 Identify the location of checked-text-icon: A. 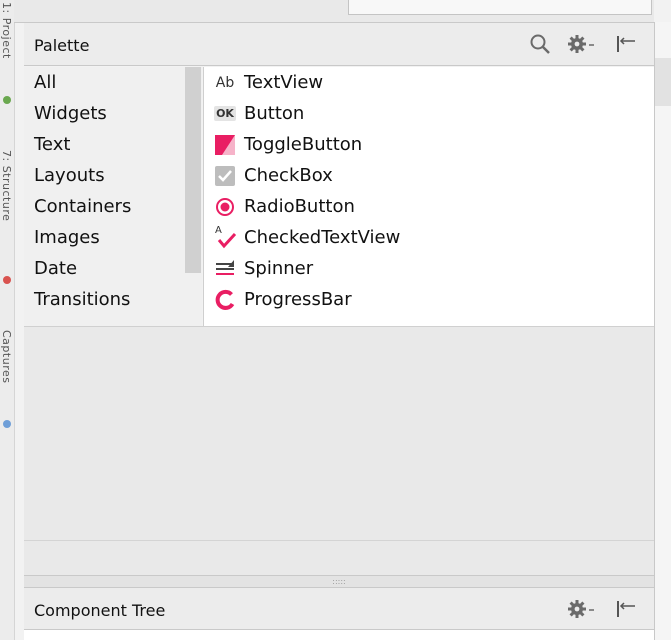
(225, 237).